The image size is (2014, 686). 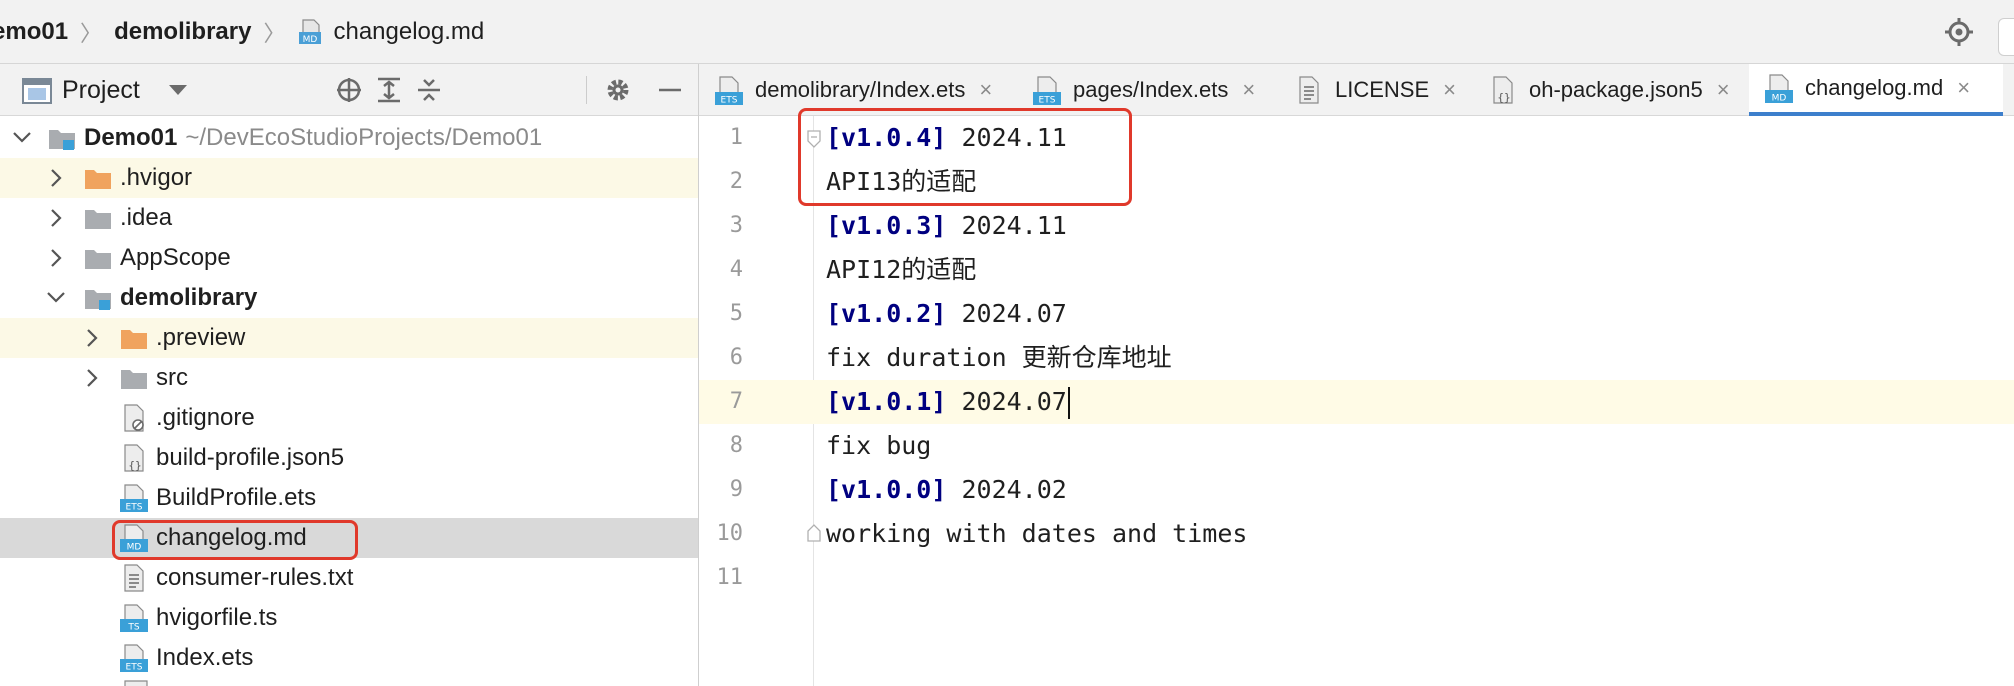 What do you see at coordinates (618, 90) in the screenshot?
I see `settings-button` at bounding box center [618, 90].